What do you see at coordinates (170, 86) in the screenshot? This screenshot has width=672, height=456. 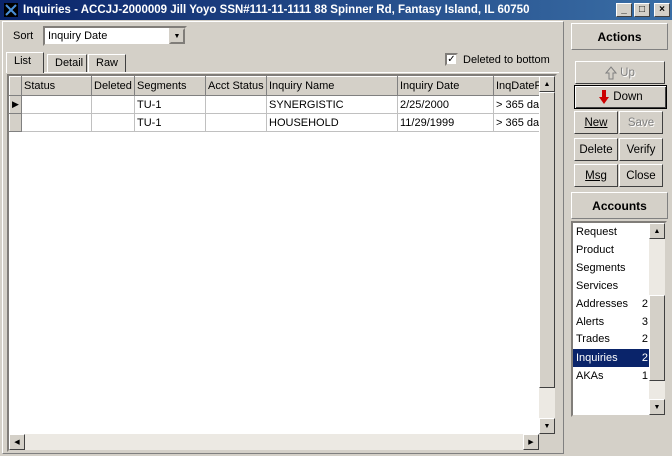 I see `col-header-segments: Segments` at bounding box center [170, 86].